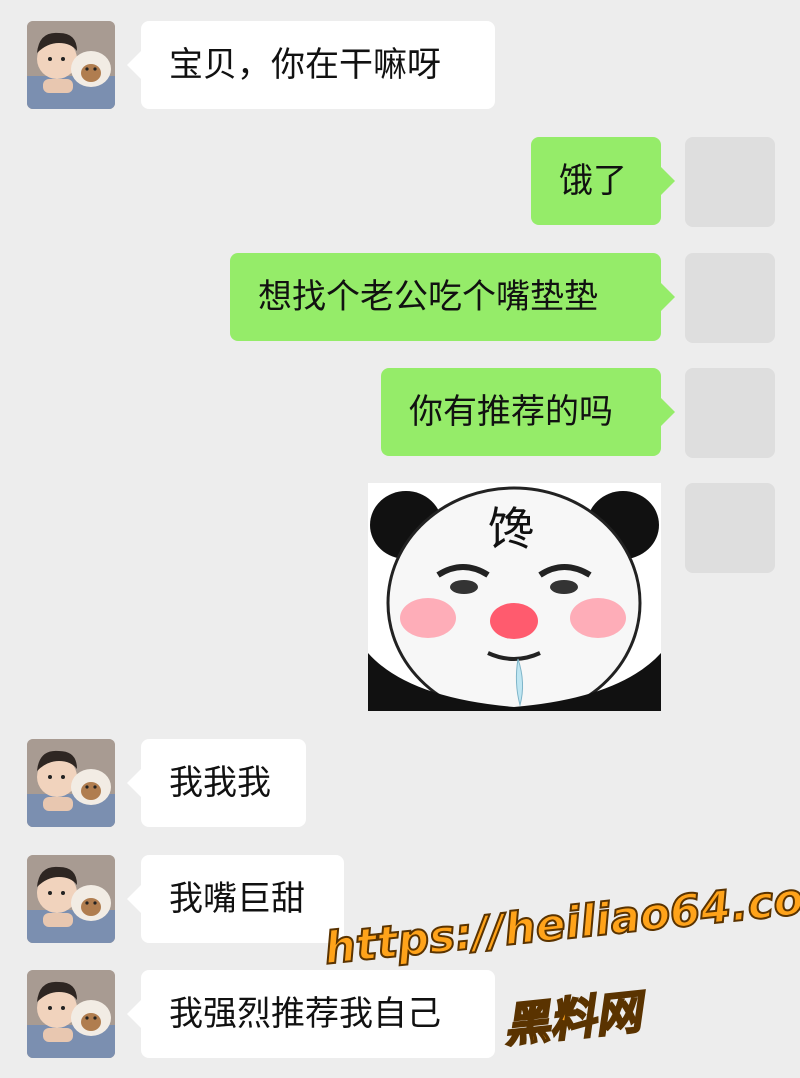 The image size is (800, 1078). Describe the element at coordinates (311, 65) in the screenshot. I see `message-bubble-incoming: 宝贝，你在干嘛呀` at that location.